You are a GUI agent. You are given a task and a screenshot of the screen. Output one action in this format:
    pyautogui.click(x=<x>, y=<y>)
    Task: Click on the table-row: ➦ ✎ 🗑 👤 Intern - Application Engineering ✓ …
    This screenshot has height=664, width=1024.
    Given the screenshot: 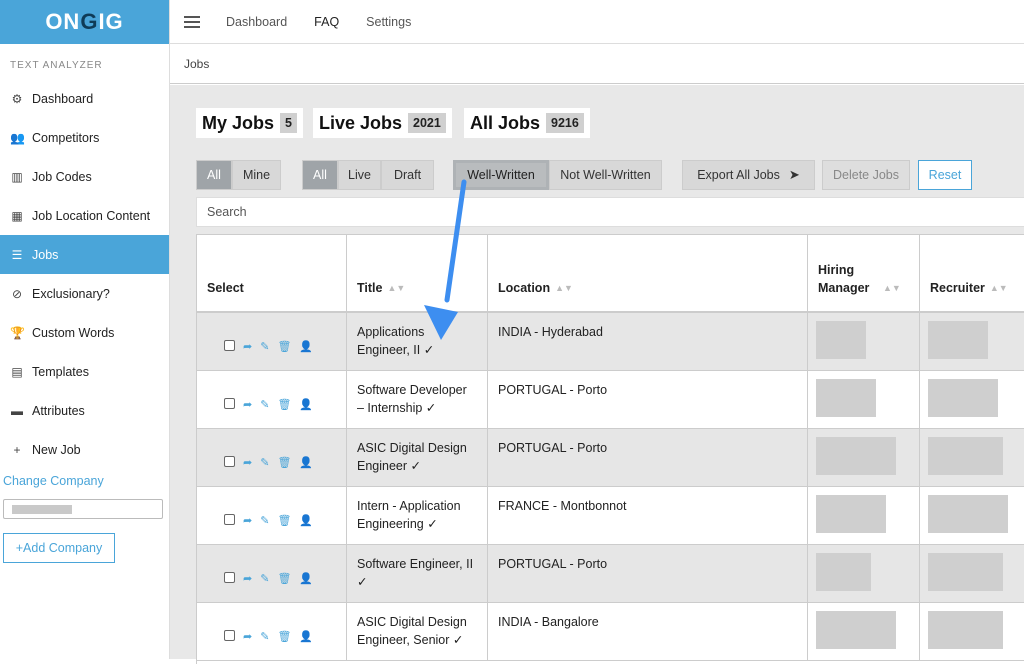 What is the action you would take?
    pyautogui.click(x=610, y=516)
    